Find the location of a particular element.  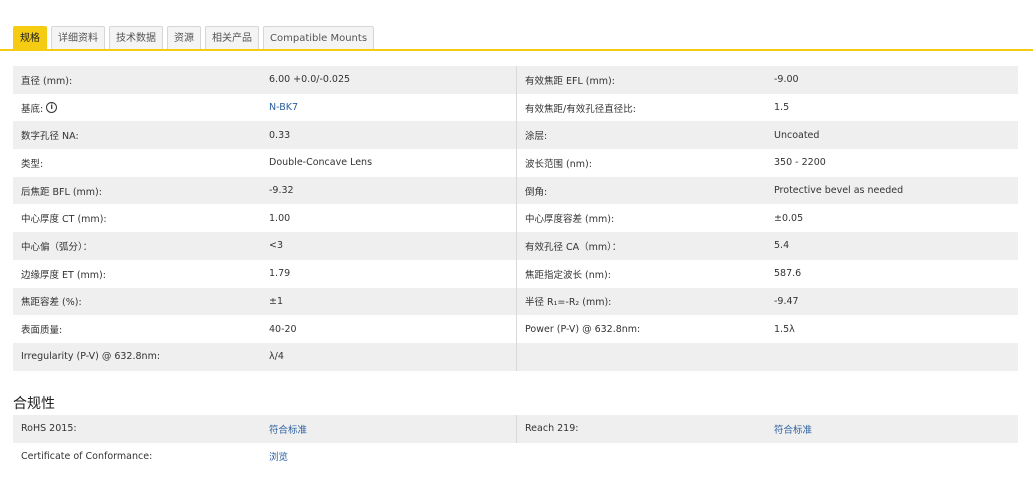

spec-value: -9.00 is located at coordinates (786, 80).